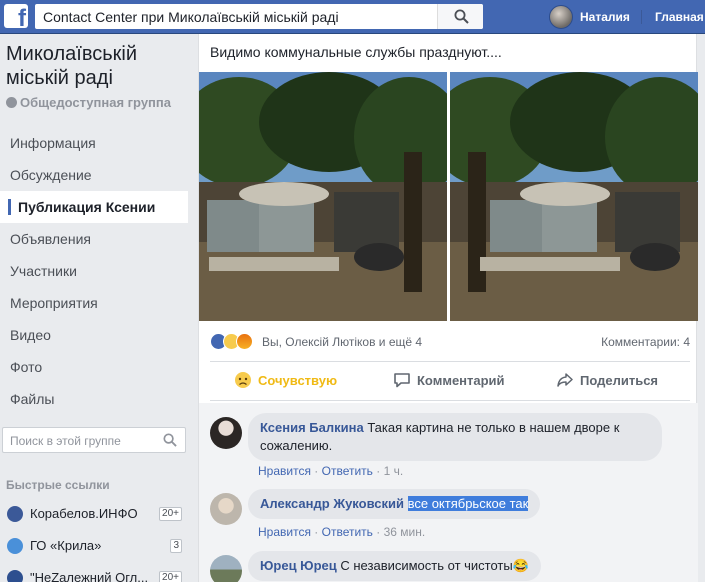  What do you see at coordinates (94, 143) in the screenshot?
I see `nav-item-info: Информация` at bounding box center [94, 143].